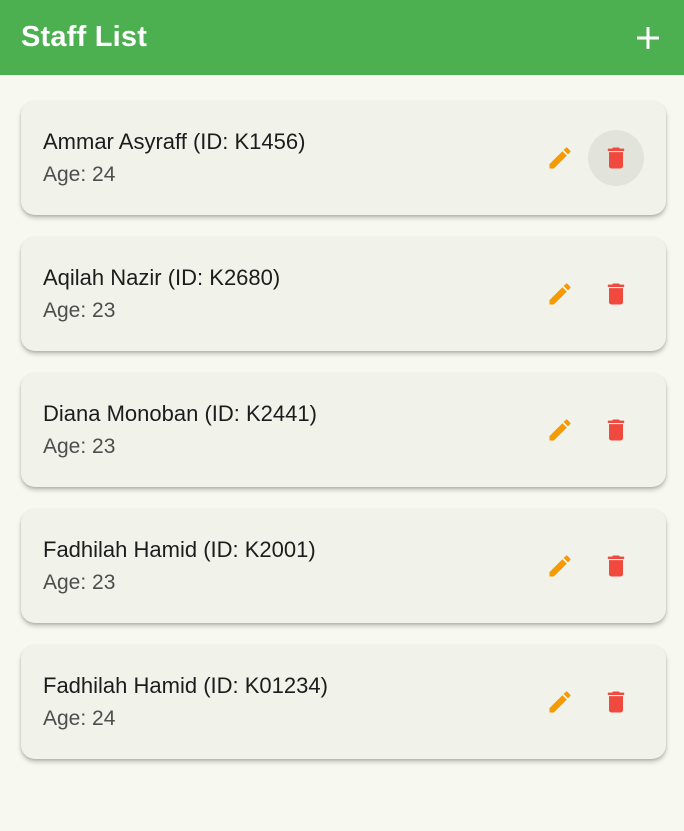 The width and height of the screenshot is (684, 831). I want to click on staff-name: Ammar Asyraff (ID: K1456), so click(174, 141).